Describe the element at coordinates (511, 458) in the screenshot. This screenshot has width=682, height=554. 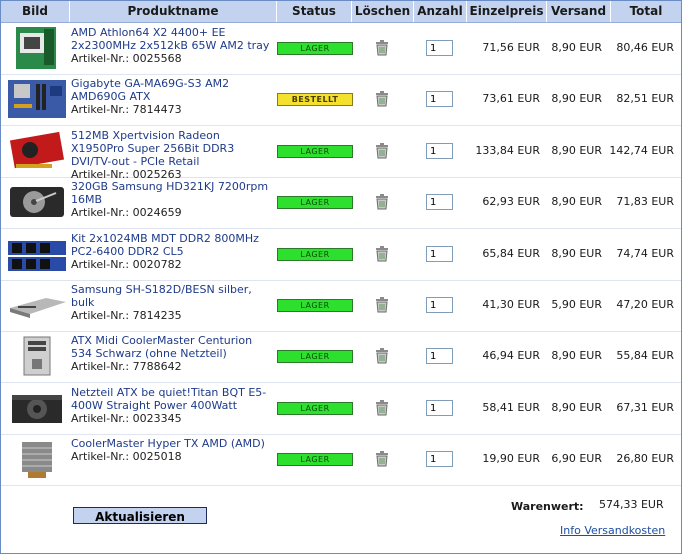
I see `unit-price: 19,90 EUR` at that location.